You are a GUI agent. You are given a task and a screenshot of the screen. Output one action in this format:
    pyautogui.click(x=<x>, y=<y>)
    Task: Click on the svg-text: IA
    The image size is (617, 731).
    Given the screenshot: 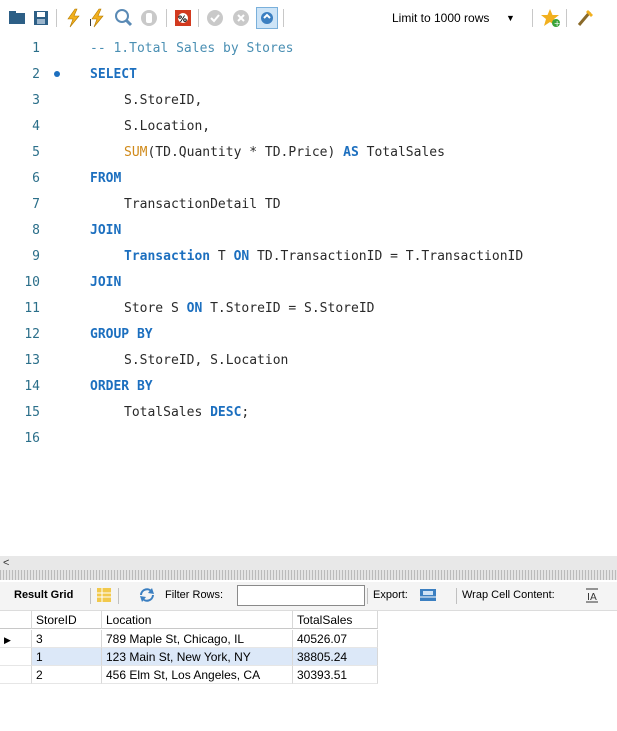 What is the action you would take?
    pyautogui.click(x=592, y=597)
    